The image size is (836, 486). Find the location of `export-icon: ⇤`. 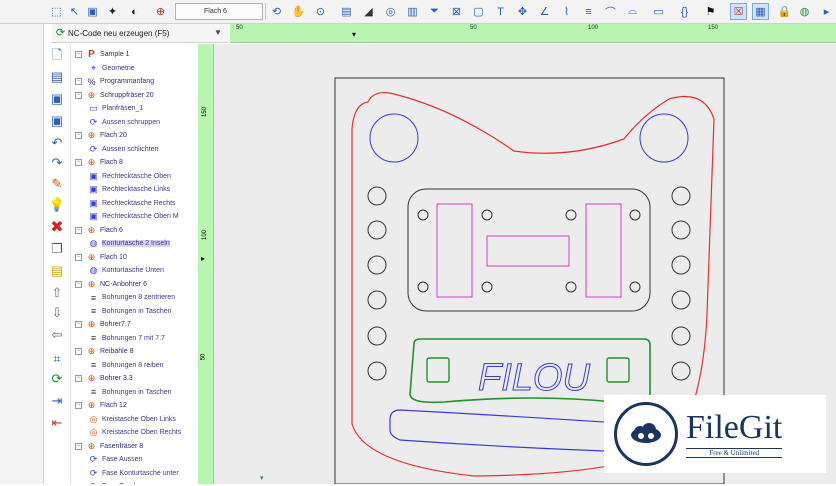

export-icon: ⇤ is located at coordinates (57, 423).